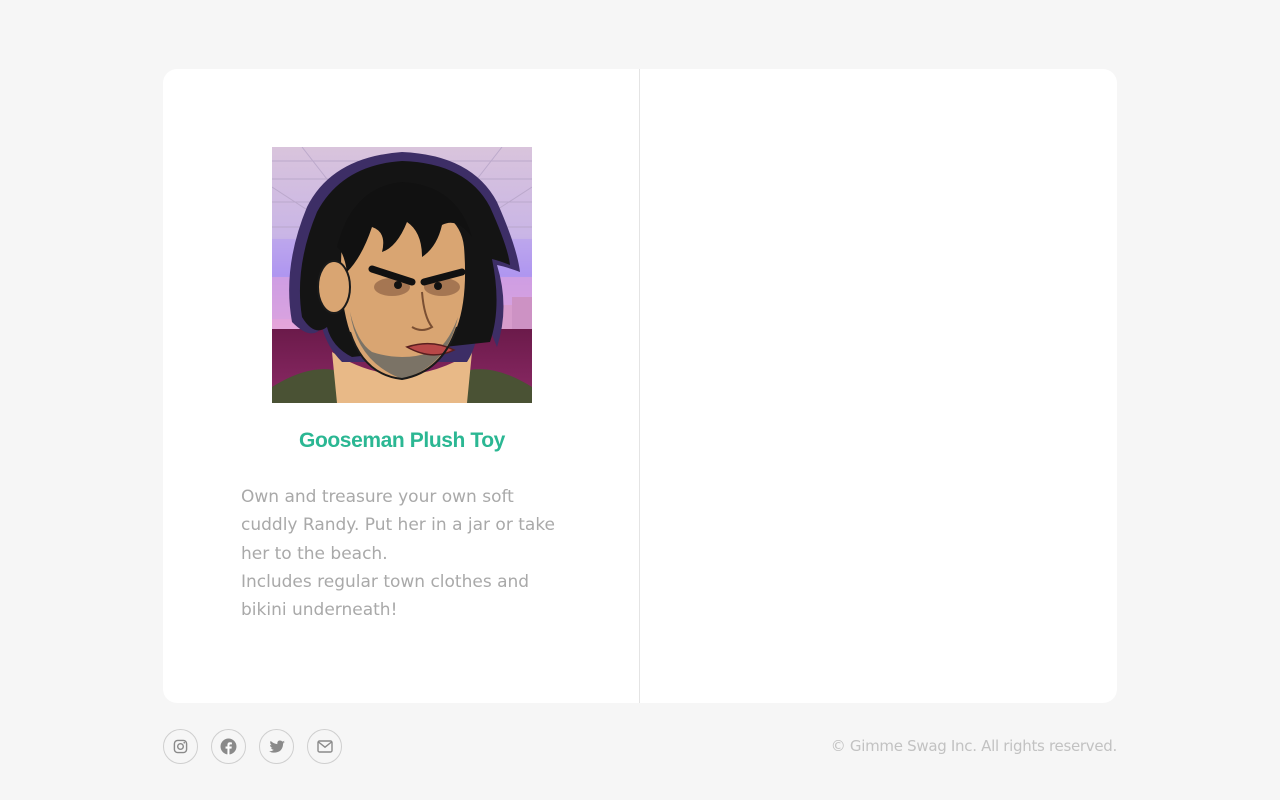  I want to click on twitter-icon, so click(276, 746).